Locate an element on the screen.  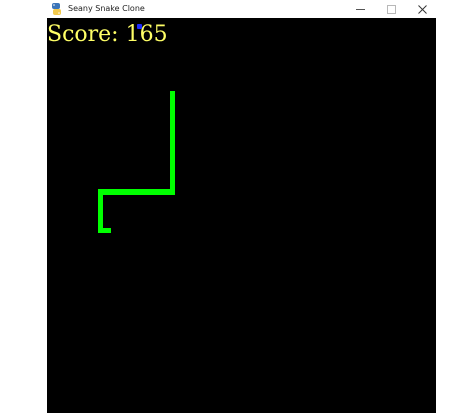
minimize-button is located at coordinates (360, 9).